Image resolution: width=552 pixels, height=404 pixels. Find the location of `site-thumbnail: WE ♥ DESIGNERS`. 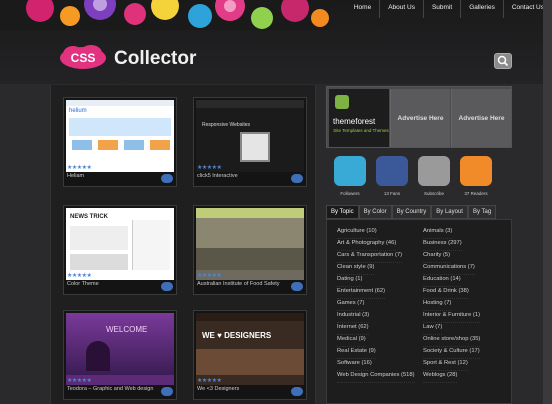

site-thumbnail: WE ♥ DESIGNERS is located at coordinates (250, 349).